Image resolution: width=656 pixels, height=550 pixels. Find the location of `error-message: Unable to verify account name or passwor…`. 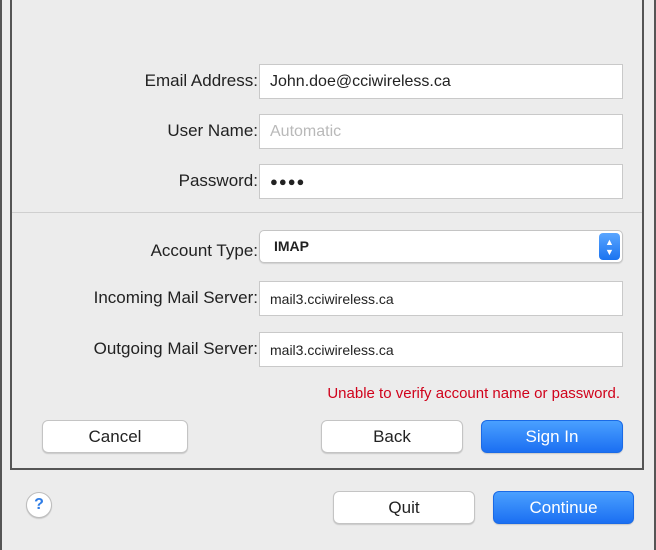

error-message: Unable to verify account name or passwor… is located at coordinates (473, 393).